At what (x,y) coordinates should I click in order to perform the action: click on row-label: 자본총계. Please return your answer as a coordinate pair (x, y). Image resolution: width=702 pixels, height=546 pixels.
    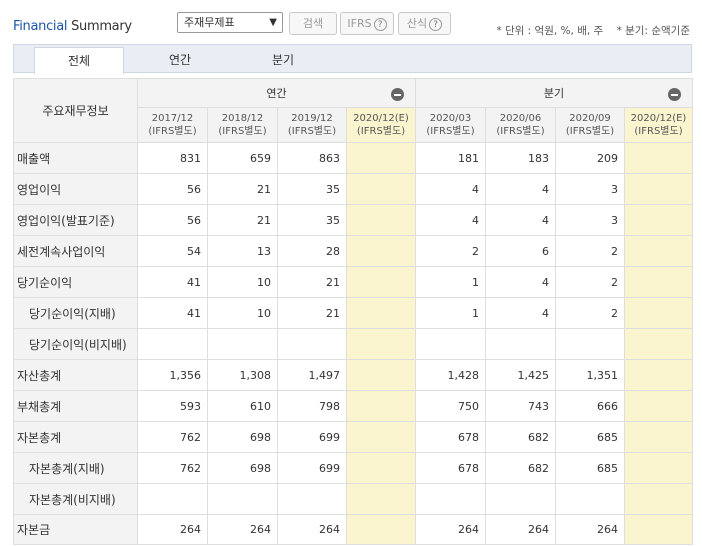
    Looking at the image, I should click on (75, 437).